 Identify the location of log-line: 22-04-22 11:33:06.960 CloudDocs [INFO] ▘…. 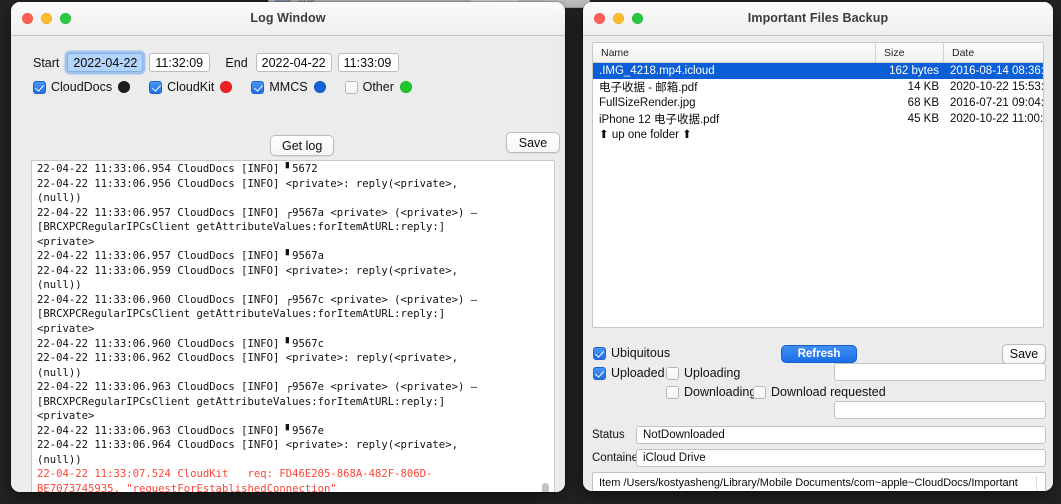
(181, 343).